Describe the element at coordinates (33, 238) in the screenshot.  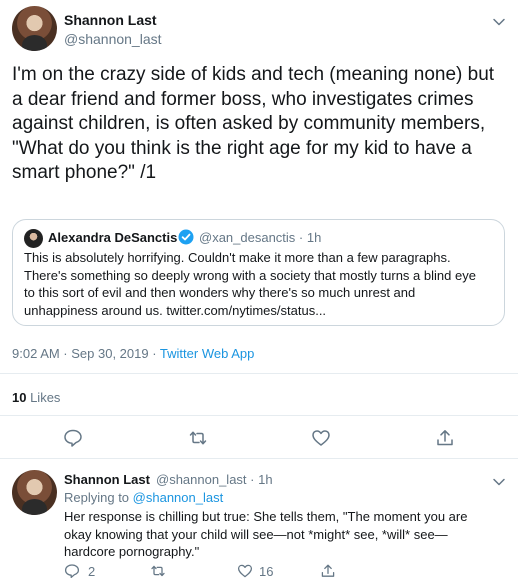
I see `quoted-avatar` at that location.